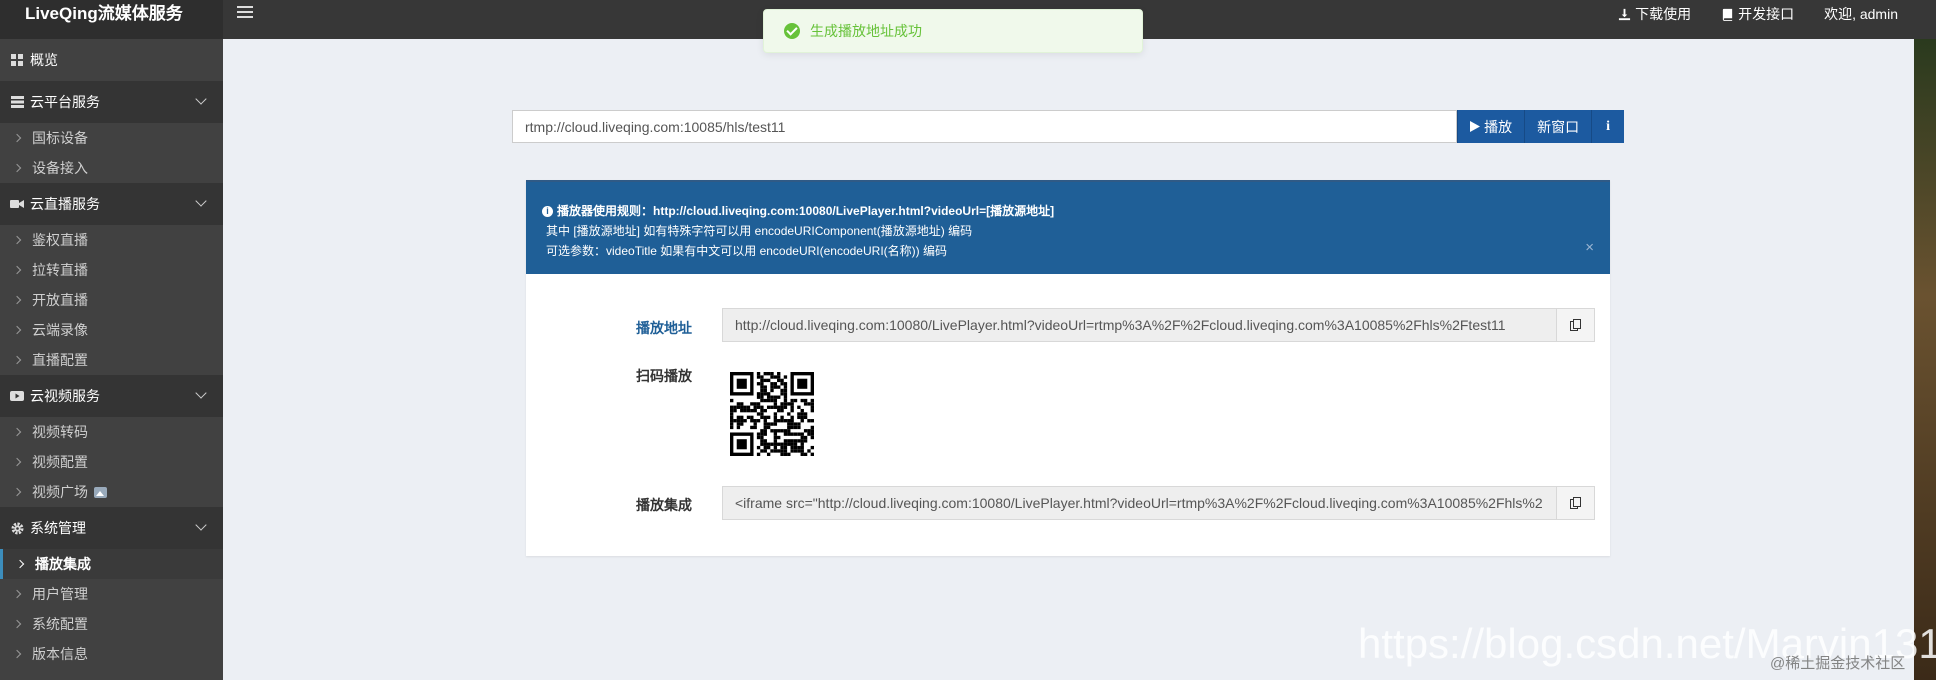 The image size is (1936, 680). What do you see at coordinates (100, 492) in the screenshot?
I see `image-icon` at bounding box center [100, 492].